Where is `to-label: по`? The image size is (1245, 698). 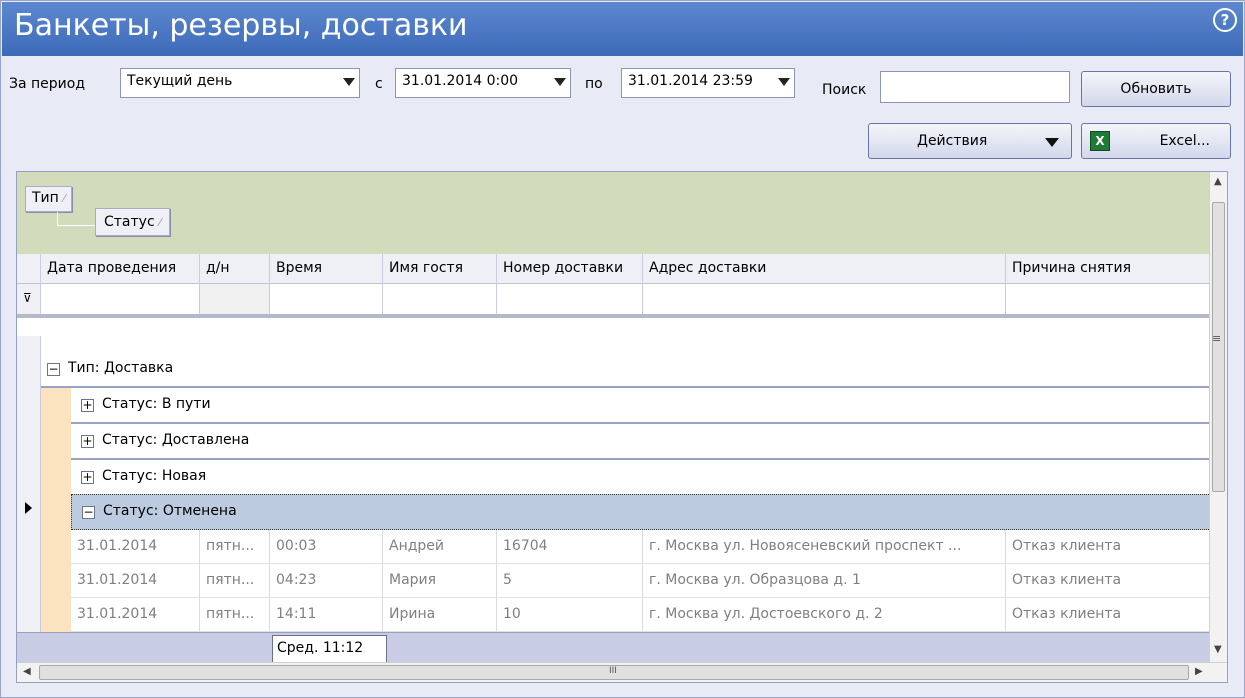
to-label: по is located at coordinates (594, 84).